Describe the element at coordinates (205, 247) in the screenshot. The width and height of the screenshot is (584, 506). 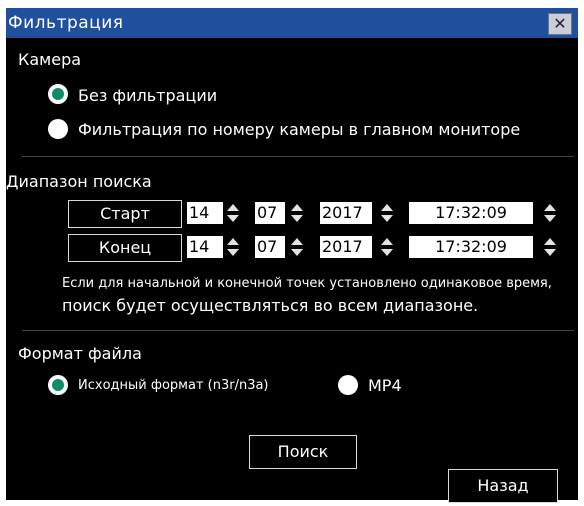
I see `end-day-field: 14` at that location.